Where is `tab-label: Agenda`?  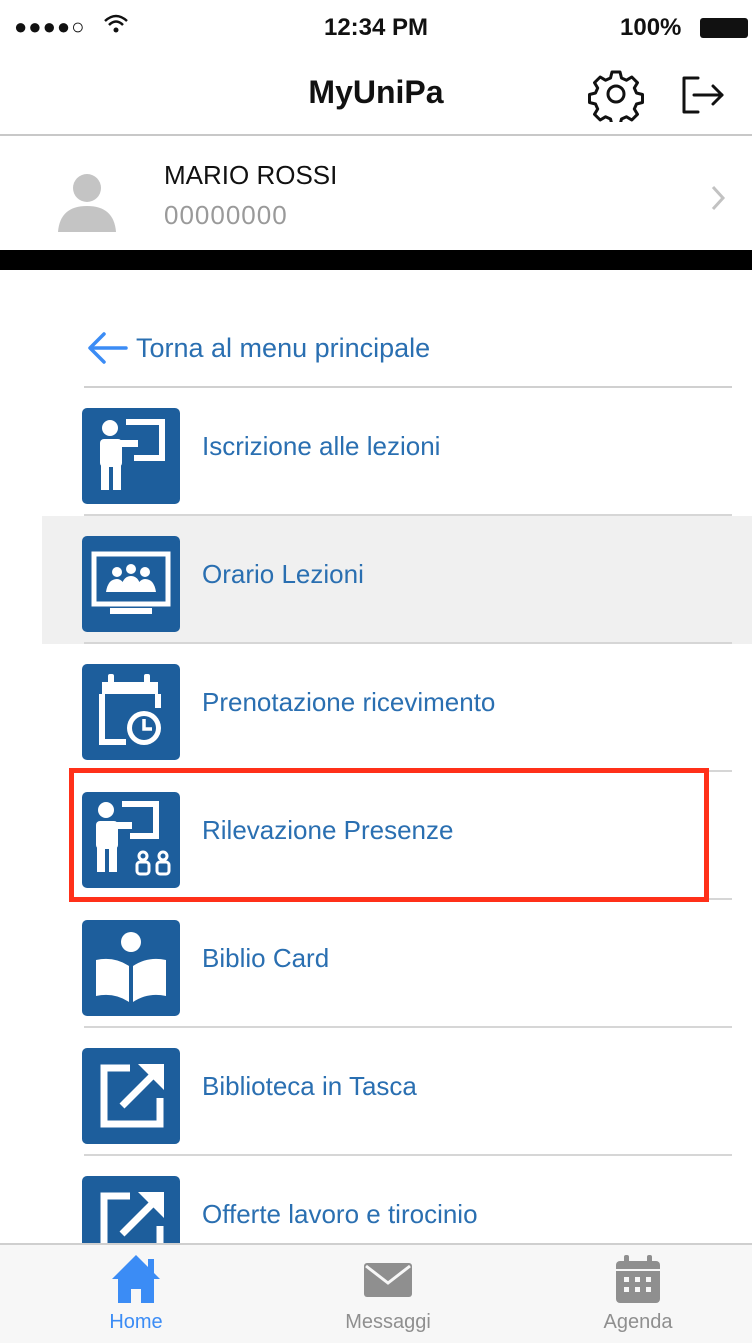
tab-label: Agenda is located at coordinates (638, 1322).